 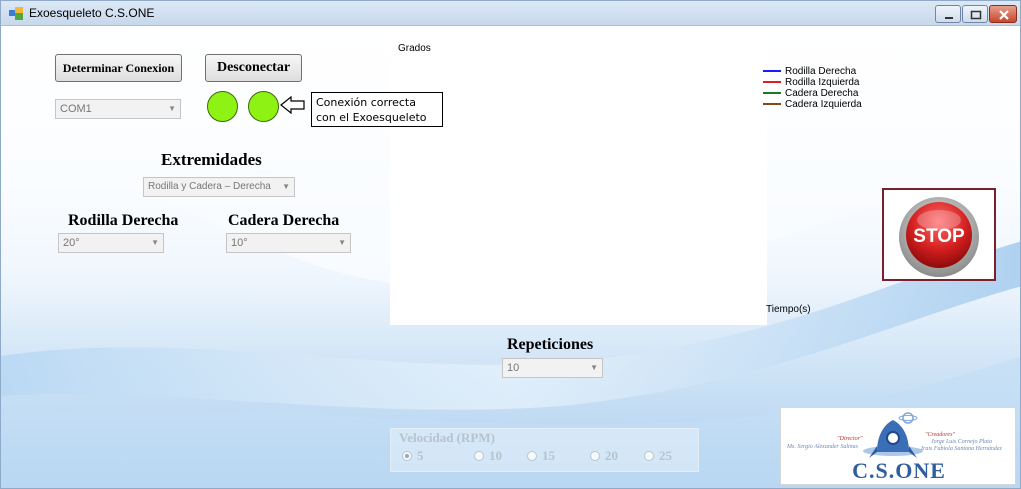 I want to click on maximize-icon, so click(x=976, y=15).